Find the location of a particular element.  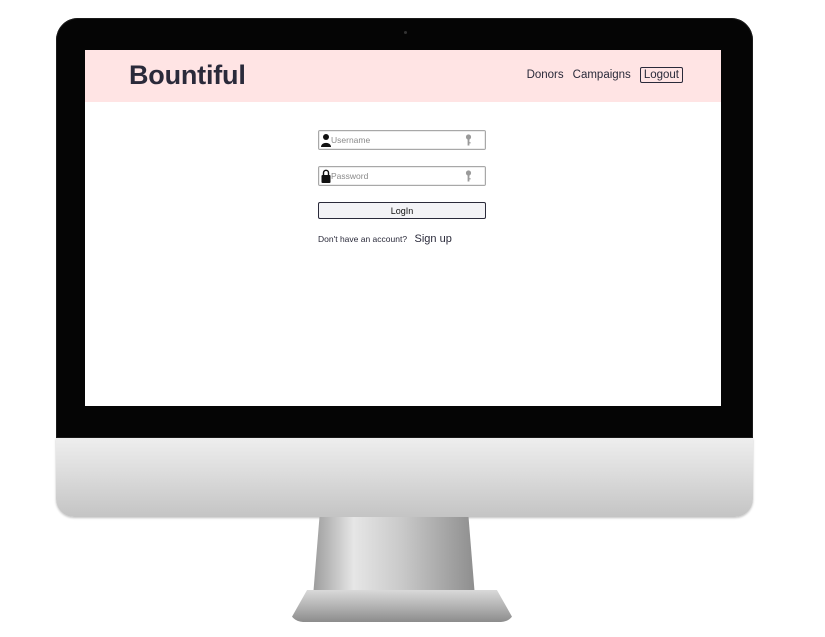

username-field is located at coordinates (402, 140).